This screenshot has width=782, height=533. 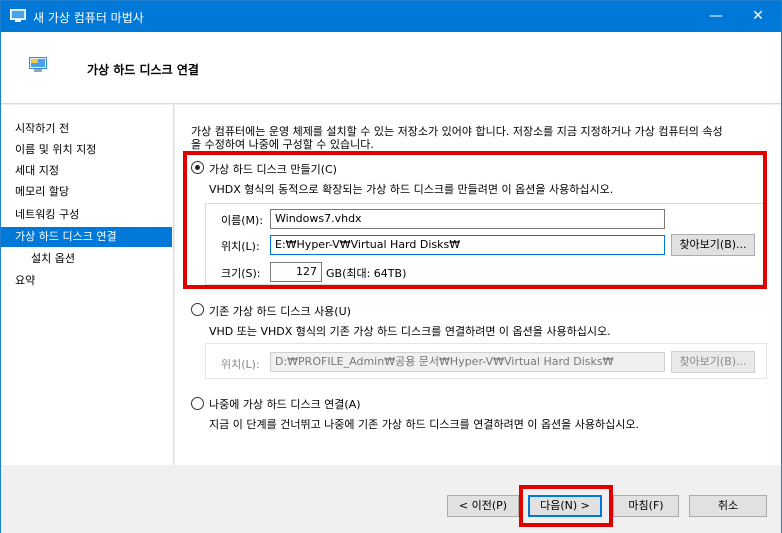 I want to click on step-summary: 요약, so click(x=86, y=281).